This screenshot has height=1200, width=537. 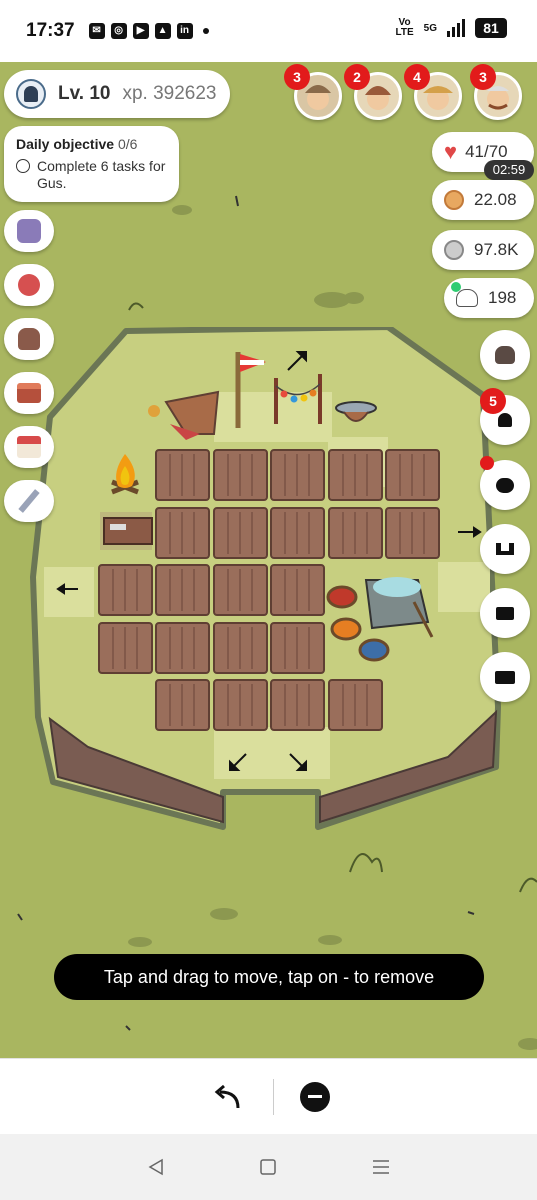 I want to click on network-type: 5G, so click(x=430, y=28).